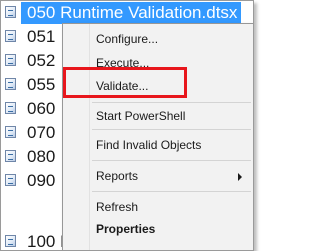 This screenshot has width=320, height=251. I want to click on submenu-arrow-icon, so click(240, 177).